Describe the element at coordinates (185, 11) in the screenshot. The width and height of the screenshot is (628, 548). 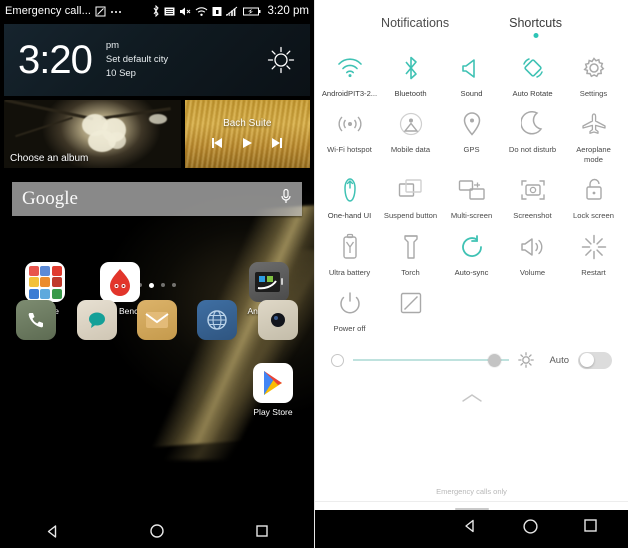
I see `volume-mute-icon` at that location.